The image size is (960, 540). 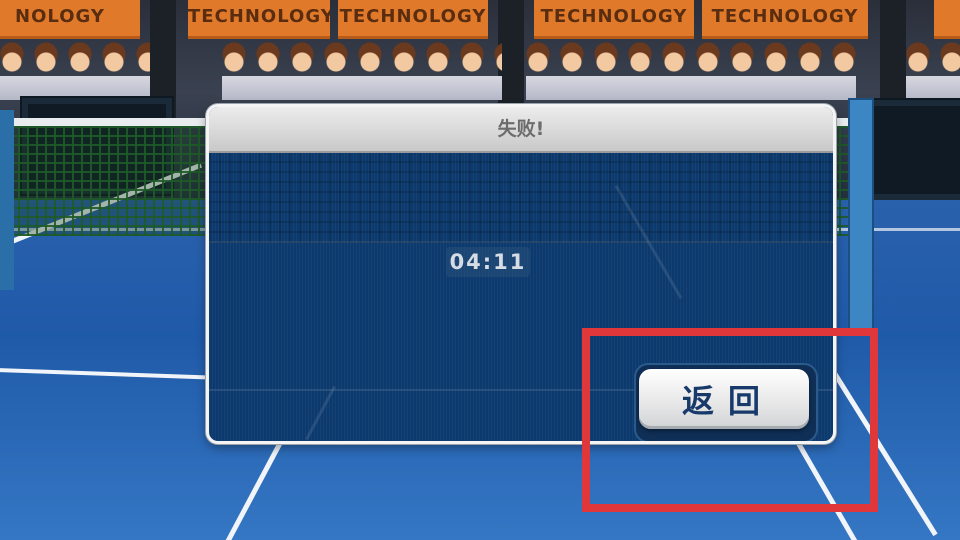 I want to click on tennis-net, so click(x=105, y=177).